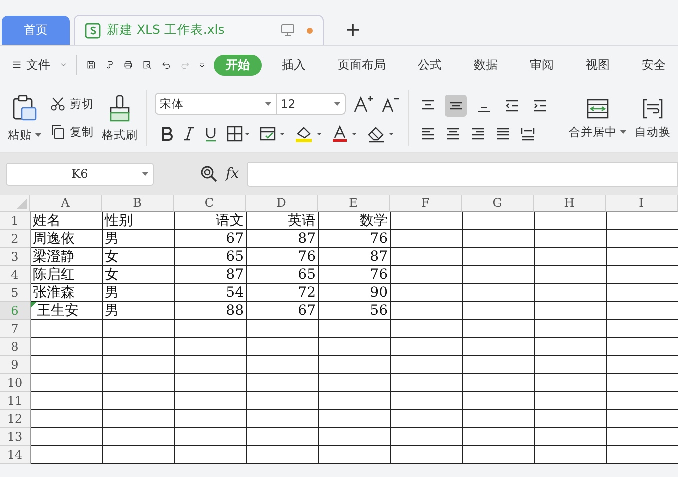 The width and height of the screenshot is (678, 477). I want to click on format-painter-button: 格式刷, so click(120, 118).